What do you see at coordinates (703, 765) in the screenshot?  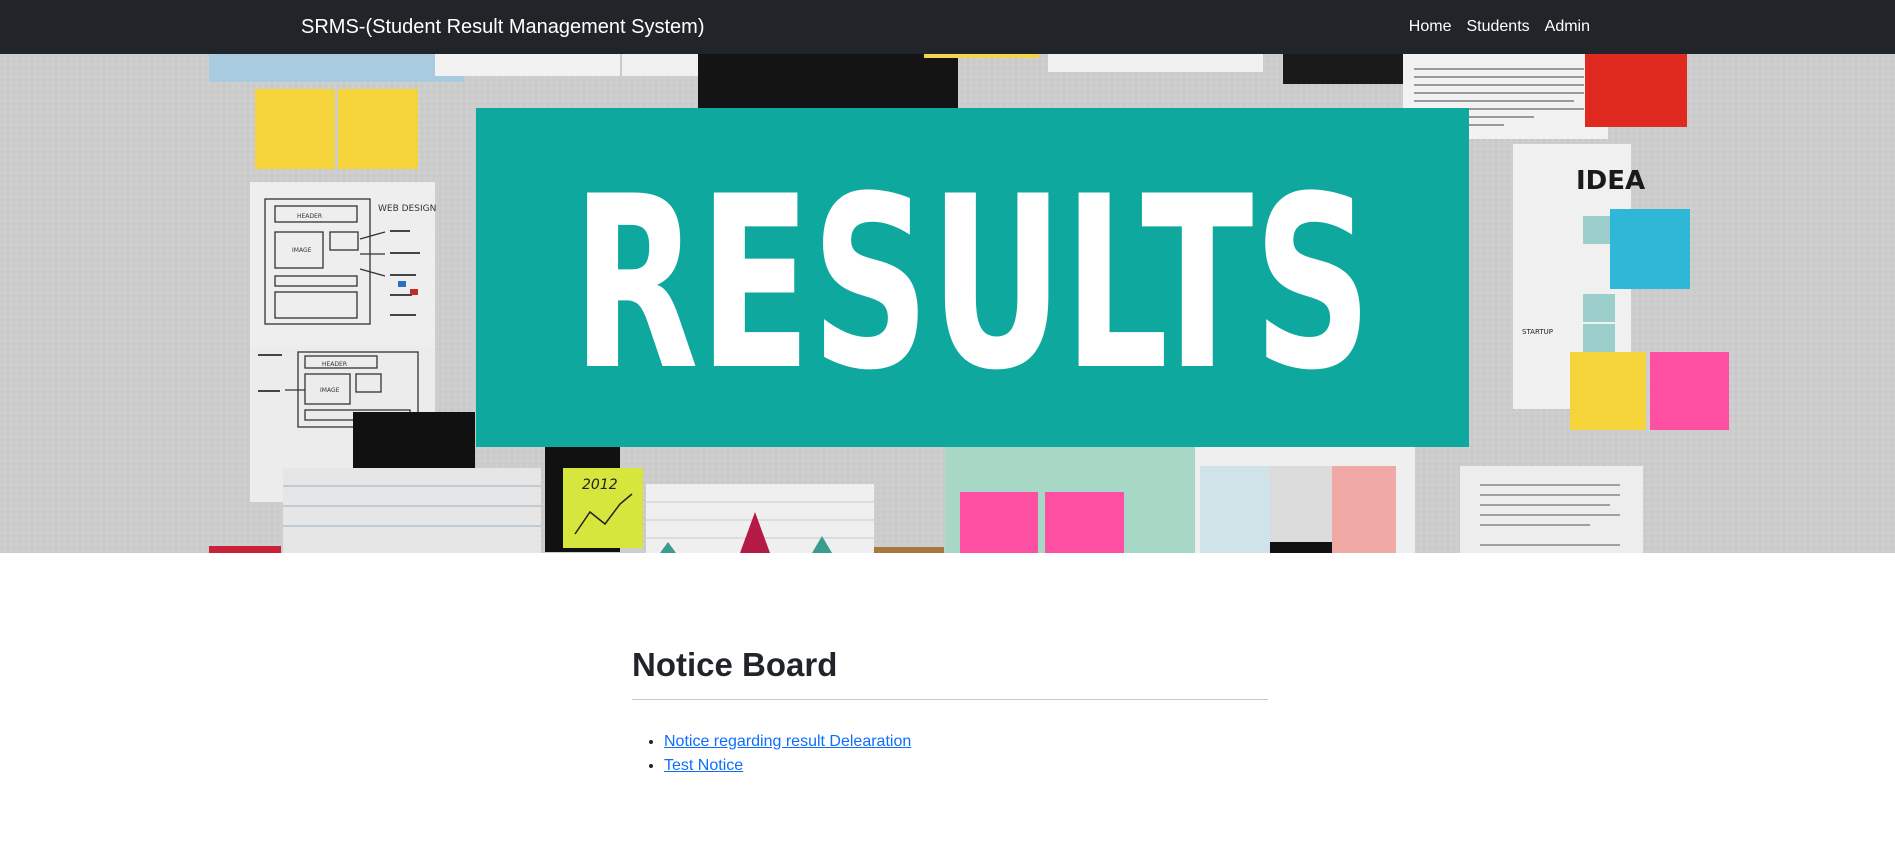 I see `notice-link-test: Test Notice` at bounding box center [703, 765].